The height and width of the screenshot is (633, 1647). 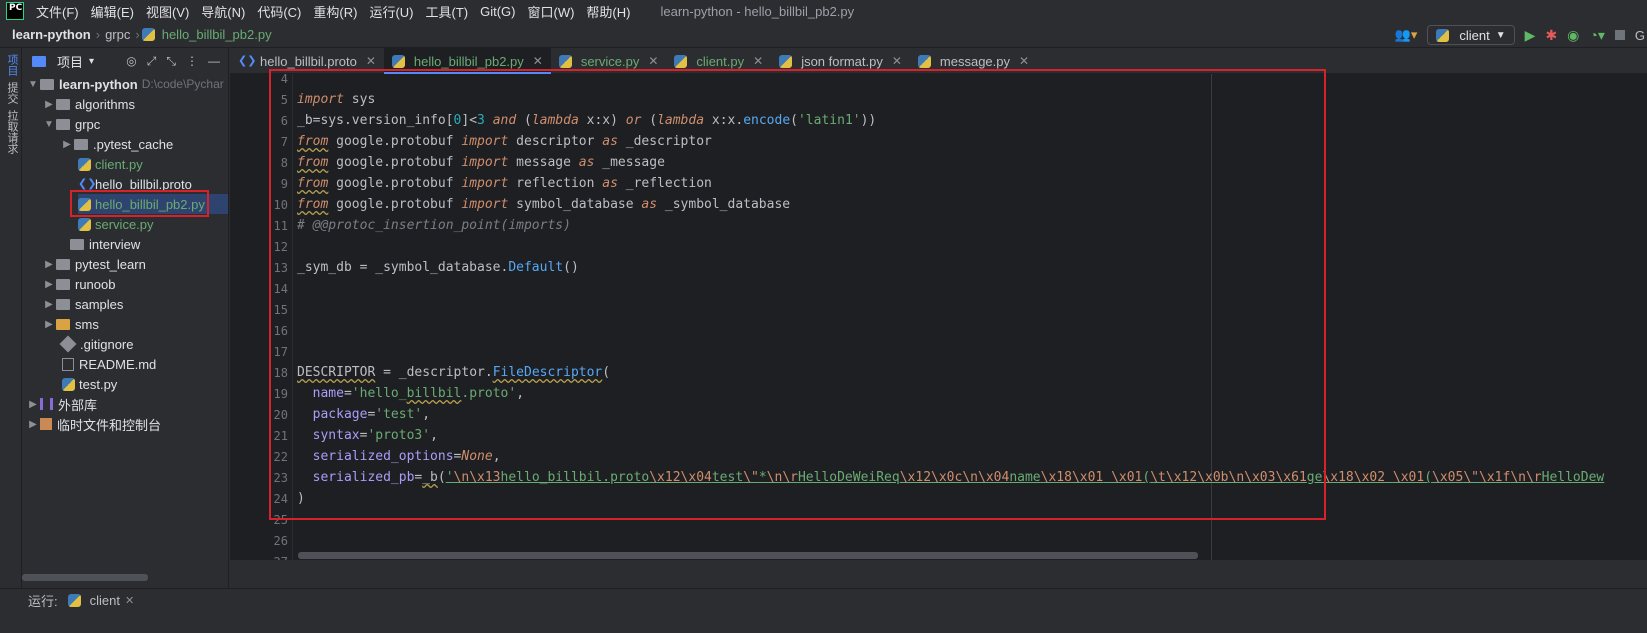 I want to click on tree-item-label: samples, so click(x=99, y=304).